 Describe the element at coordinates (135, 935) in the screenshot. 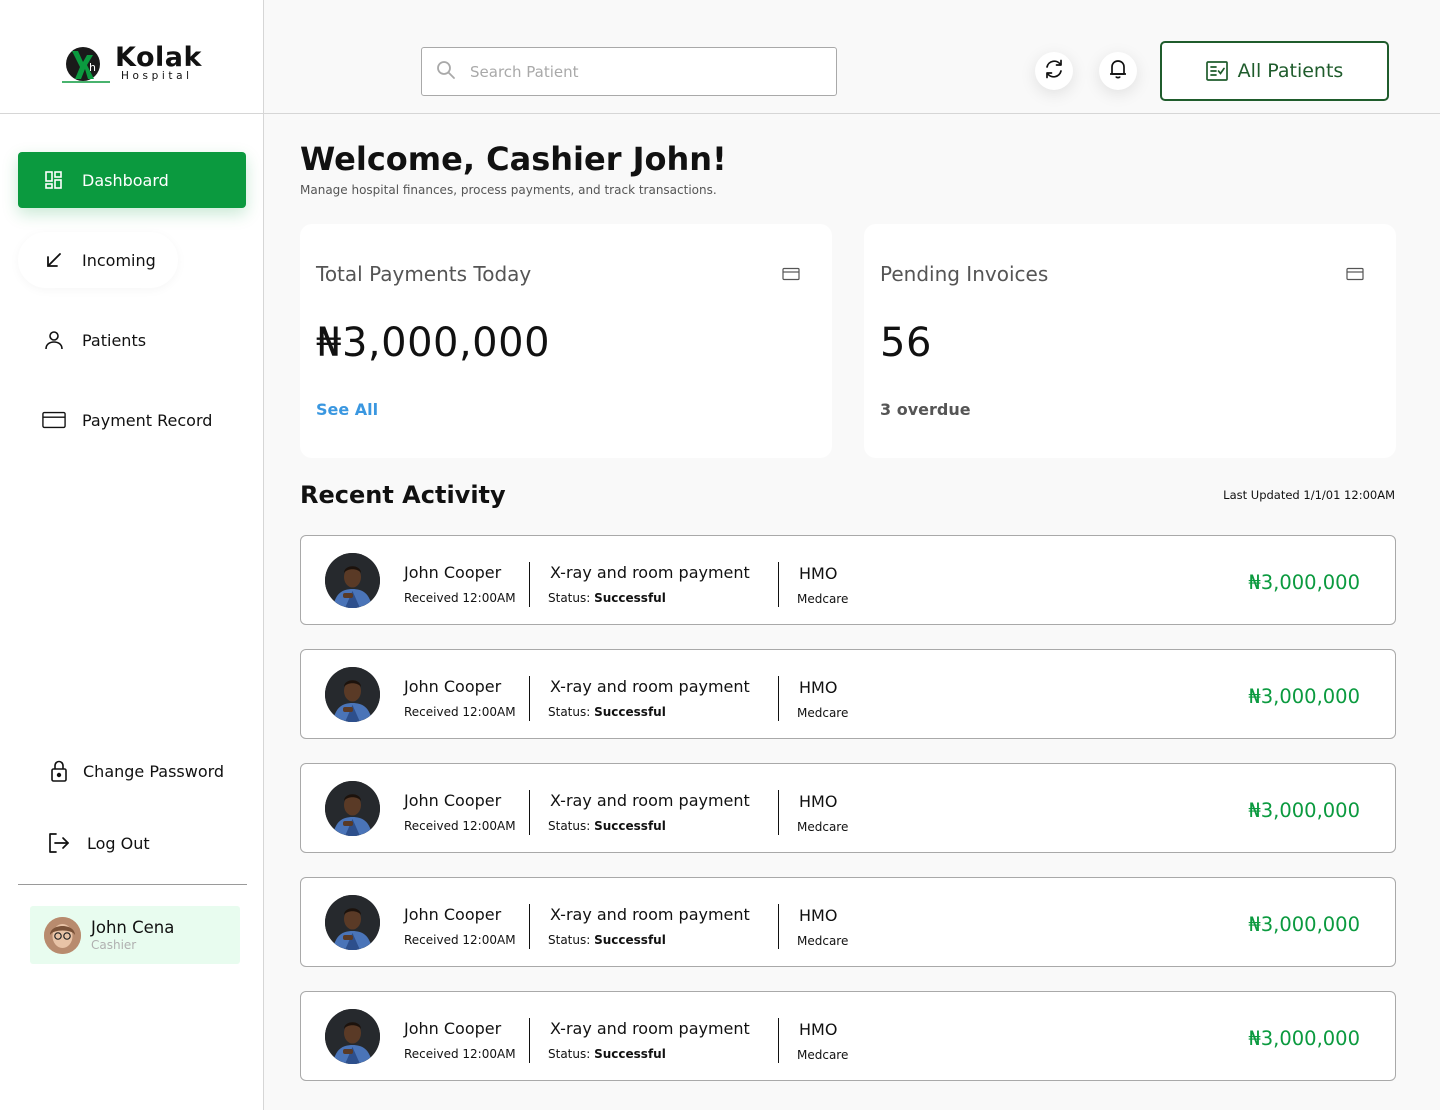

I see `user-profile-card: John Cena Cashier` at that location.